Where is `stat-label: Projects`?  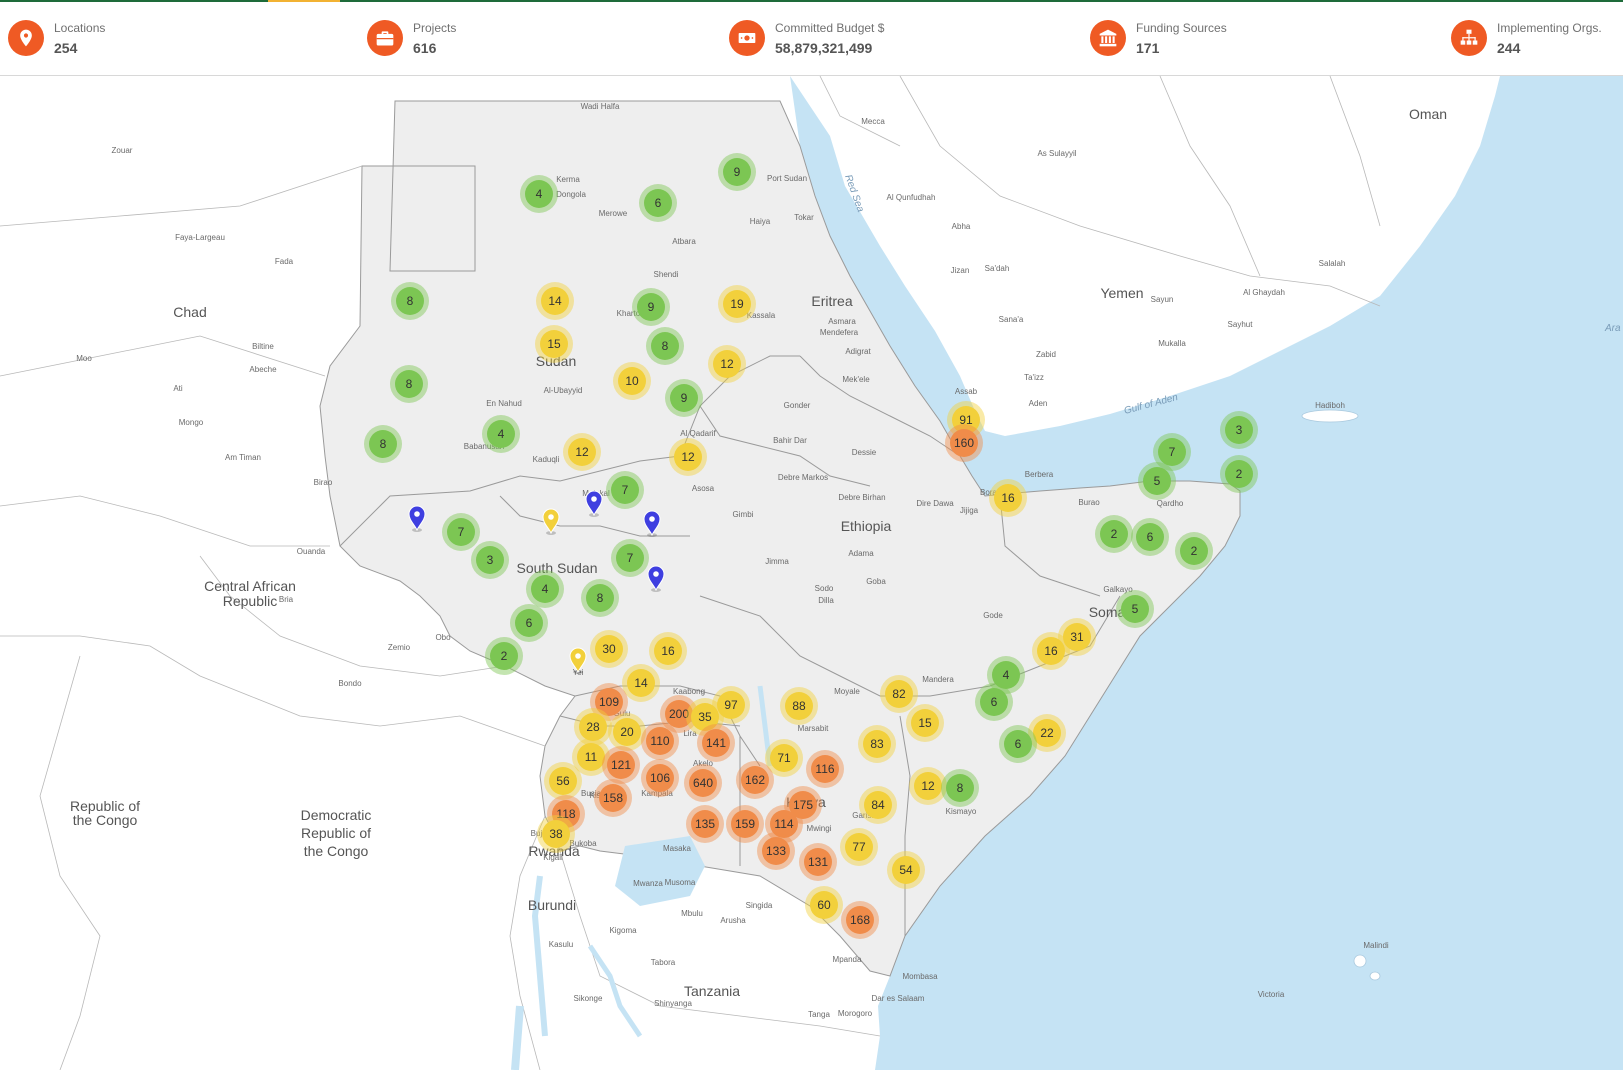
stat-label: Projects is located at coordinates (435, 27).